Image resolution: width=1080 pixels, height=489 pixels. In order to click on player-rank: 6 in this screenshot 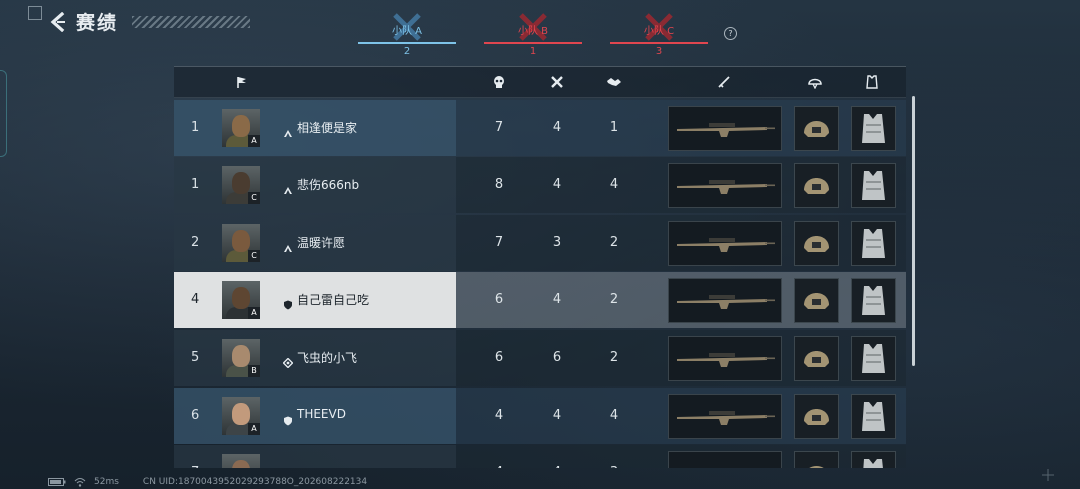, I will do `click(195, 415)`.